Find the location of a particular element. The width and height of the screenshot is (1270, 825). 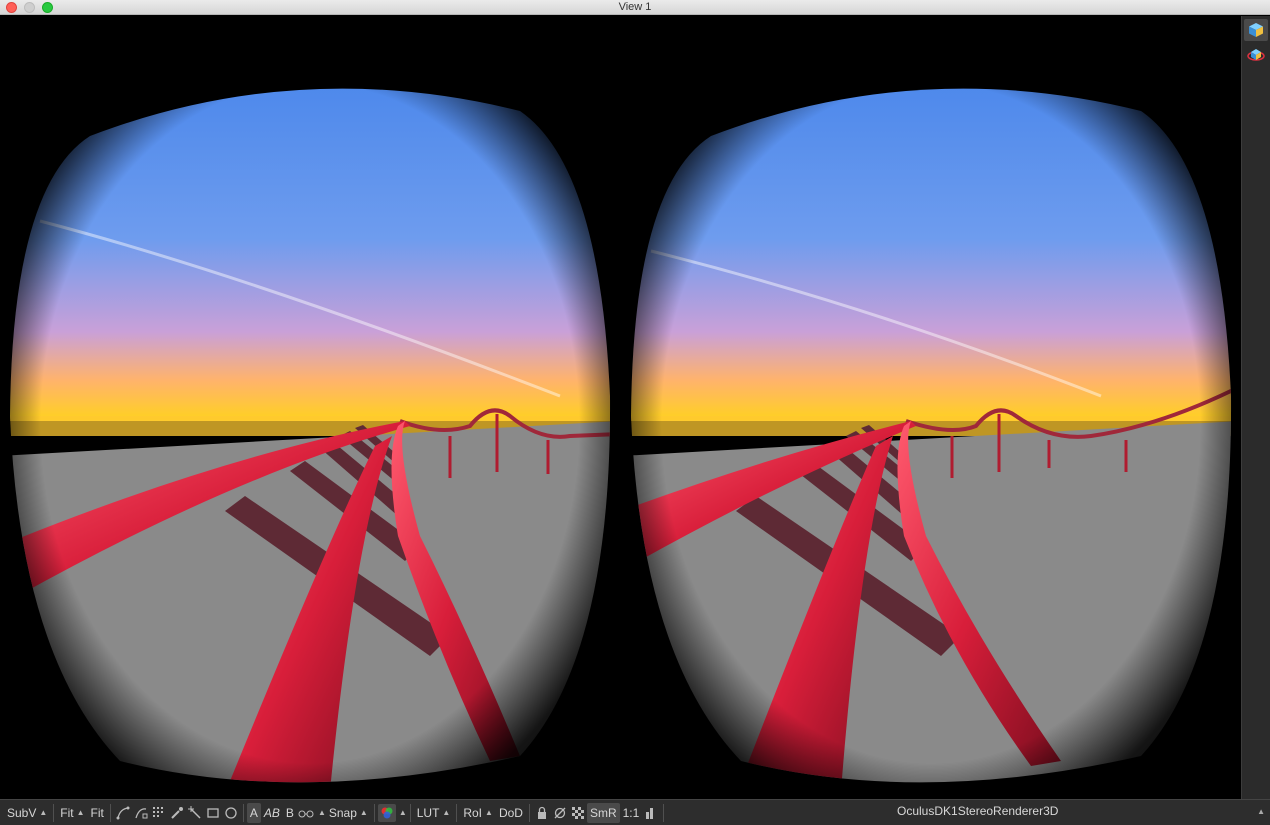

dod-button: DoD is located at coordinates (511, 813).